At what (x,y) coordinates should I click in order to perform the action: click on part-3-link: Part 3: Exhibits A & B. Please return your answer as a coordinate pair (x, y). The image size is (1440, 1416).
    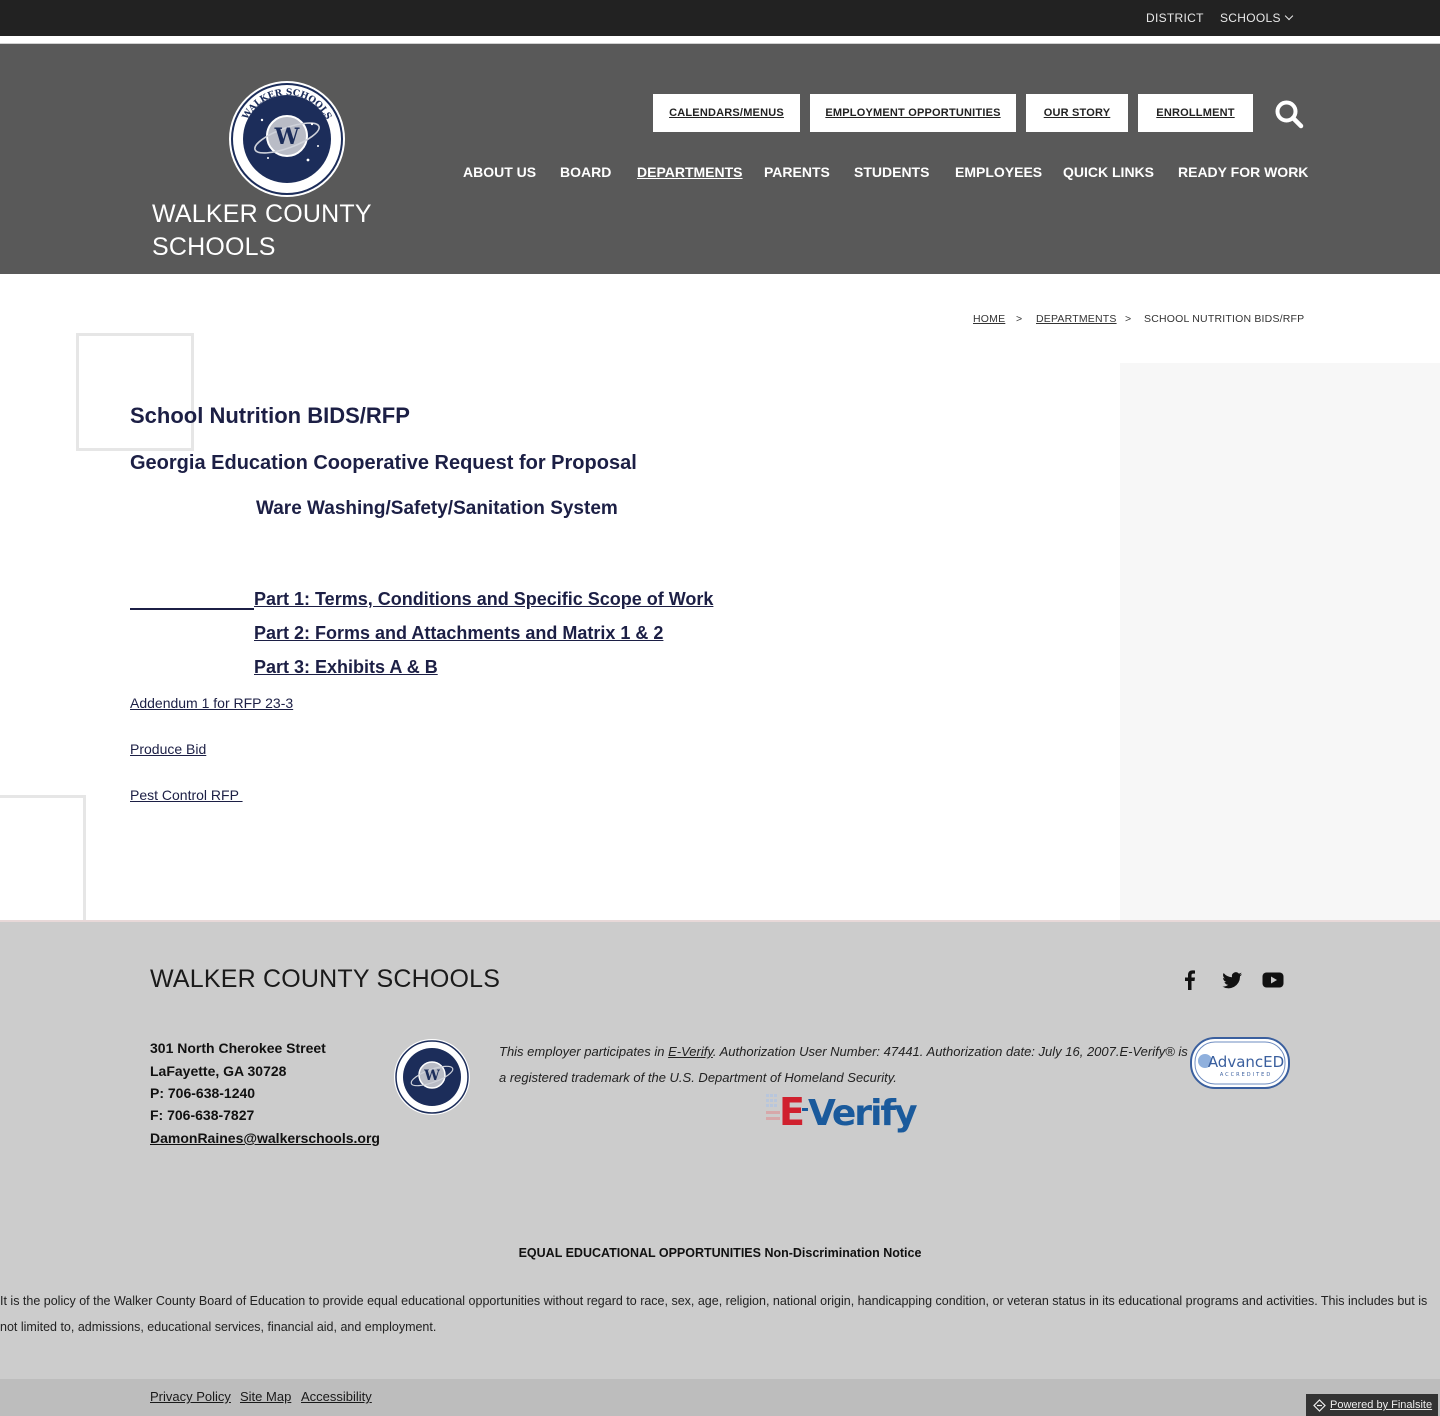
    Looking at the image, I should click on (346, 667).